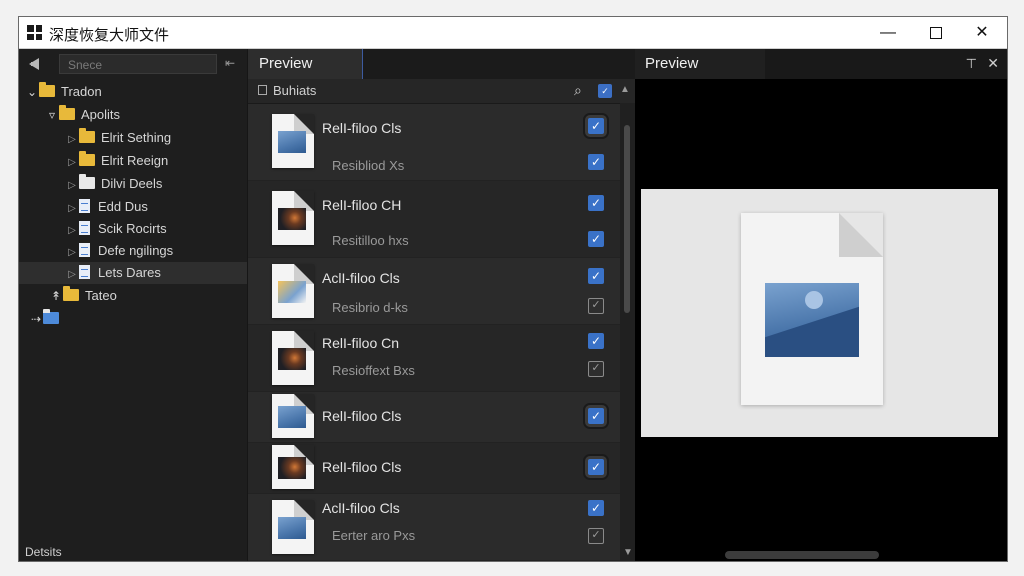  I want to click on back-arrow-icon, so click(34, 64).